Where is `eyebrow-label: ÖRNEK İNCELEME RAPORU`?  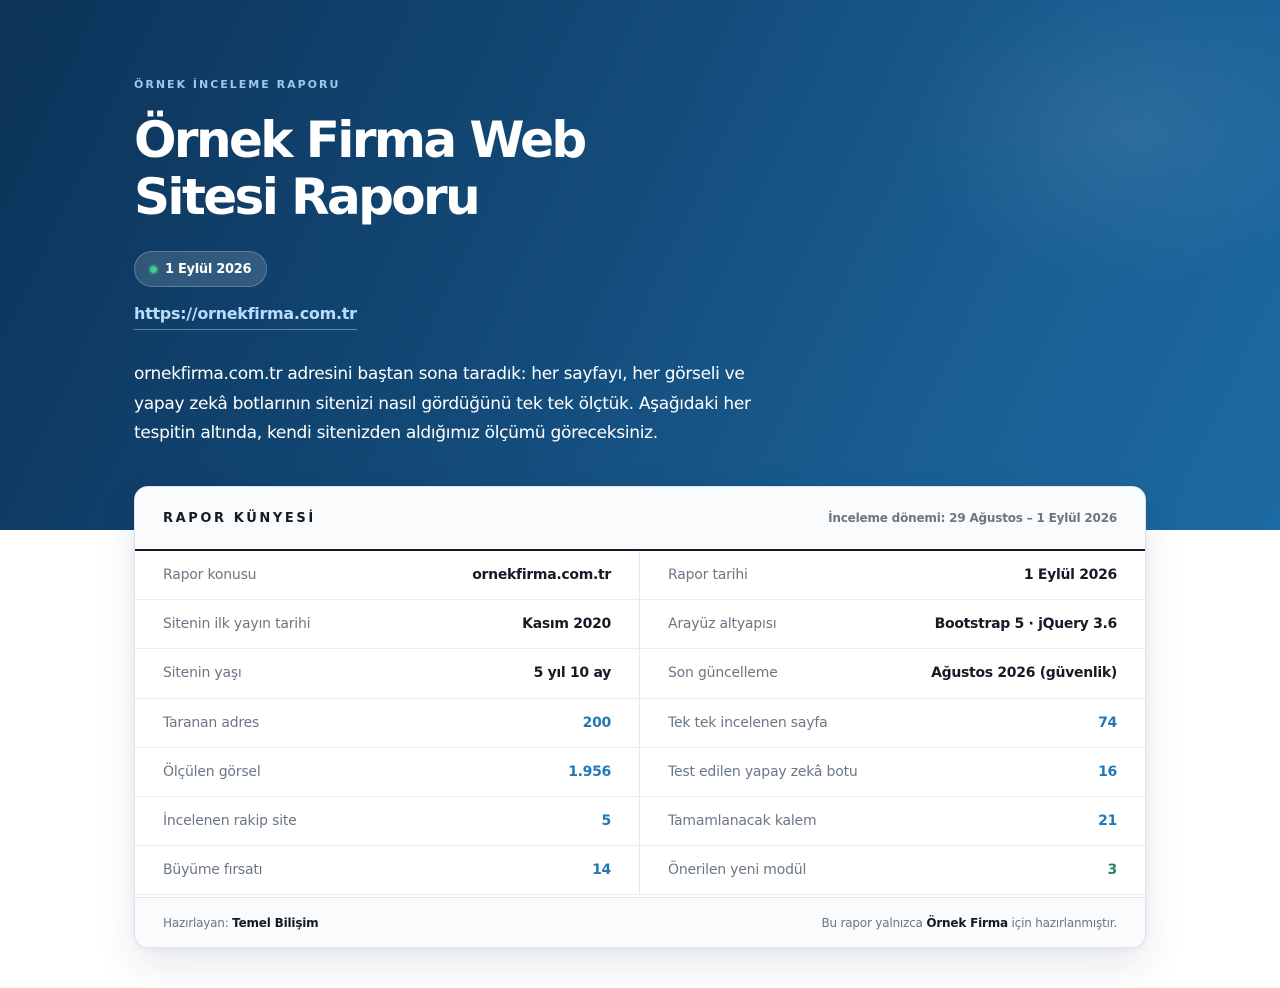
eyebrow-label: ÖRNEK İNCELEME RAPORU is located at coordinates (237, 84).